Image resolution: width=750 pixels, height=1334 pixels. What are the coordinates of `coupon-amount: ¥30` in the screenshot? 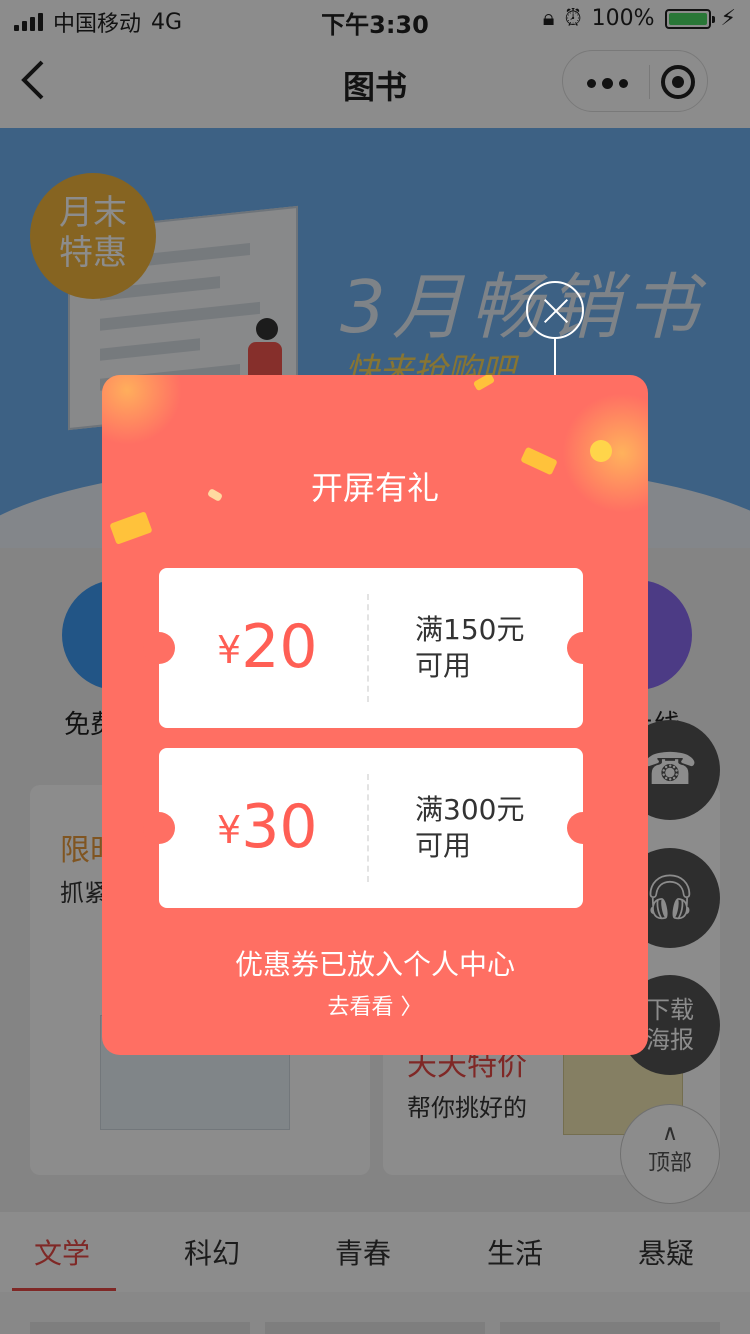 It's located at (267, 827).